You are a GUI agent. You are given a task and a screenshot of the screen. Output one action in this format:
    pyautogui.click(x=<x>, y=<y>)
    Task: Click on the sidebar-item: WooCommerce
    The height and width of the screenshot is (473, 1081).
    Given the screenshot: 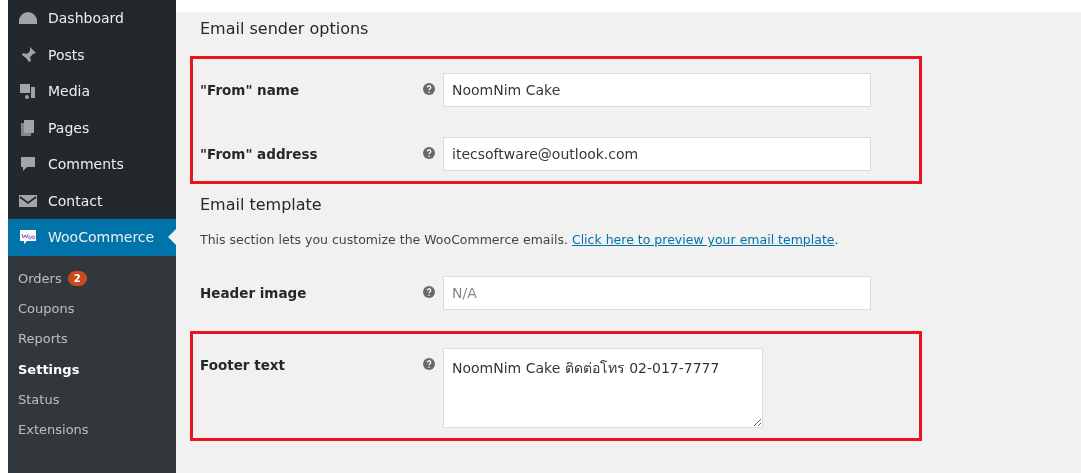 What is the action you would take?
    pyautogui.click(x=92, y=237)
    